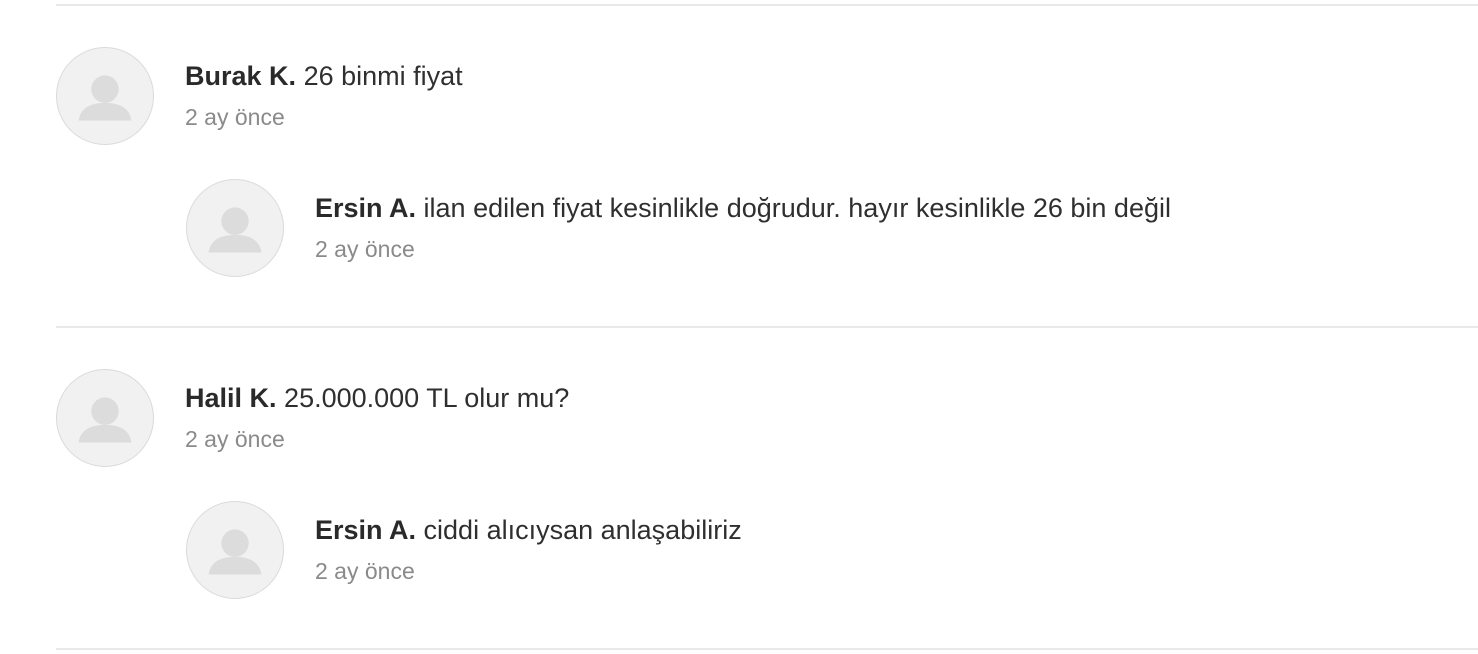  I want to click on comment-author: Burak K., so click(240, 76).